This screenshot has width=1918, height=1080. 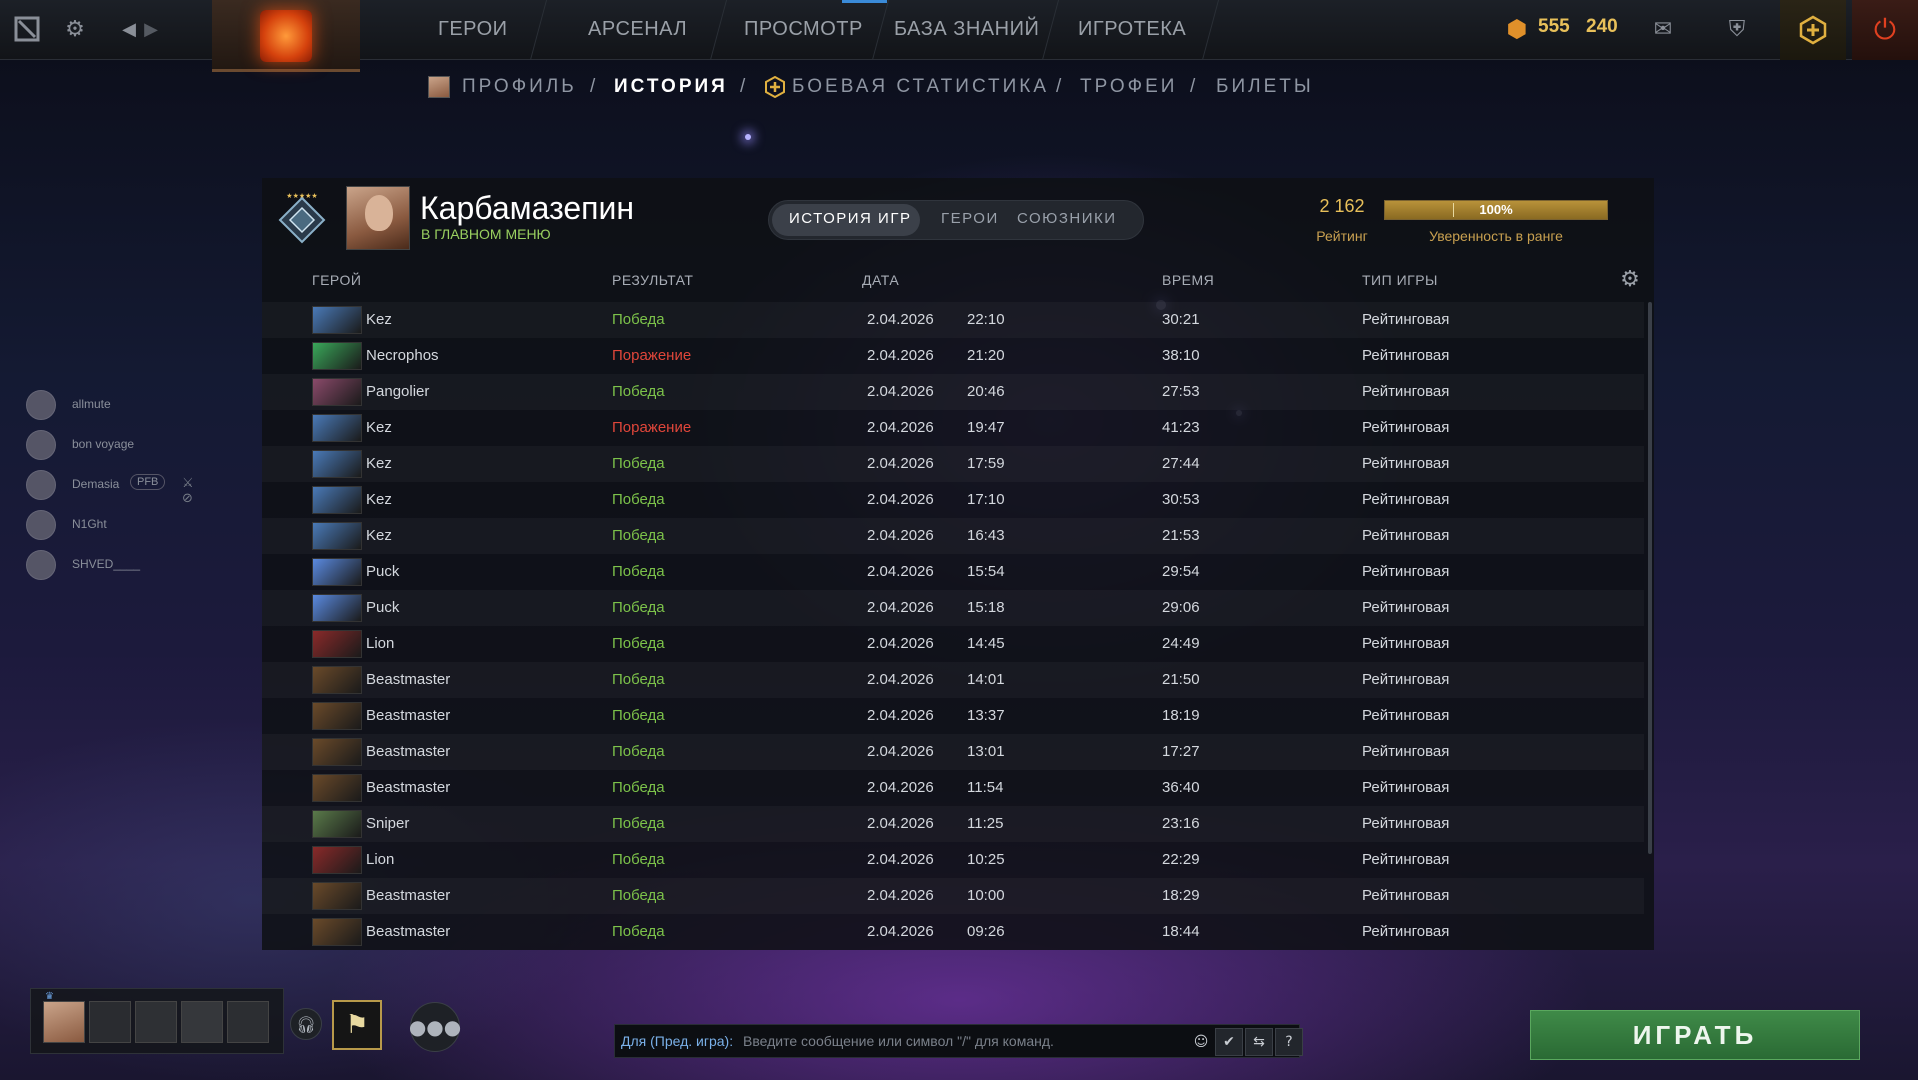 I want to click on table-row: Lion Победа 2.04.2026 14:45 24:49 Рейтинговая, so click(x=953, y=644).